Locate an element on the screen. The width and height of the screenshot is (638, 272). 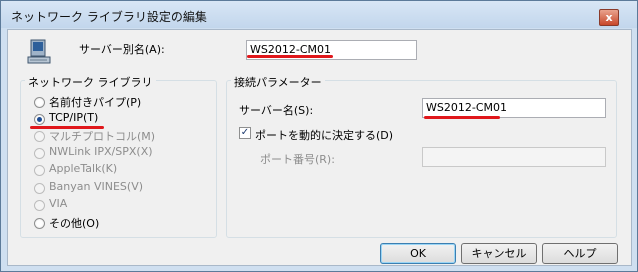
radio-nwlink is located at coordinates (39, 153).